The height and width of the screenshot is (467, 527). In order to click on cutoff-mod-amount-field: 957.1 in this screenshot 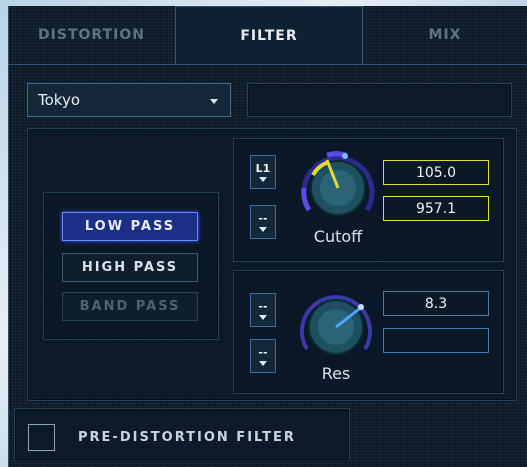, I will do `click(436, 208)`.